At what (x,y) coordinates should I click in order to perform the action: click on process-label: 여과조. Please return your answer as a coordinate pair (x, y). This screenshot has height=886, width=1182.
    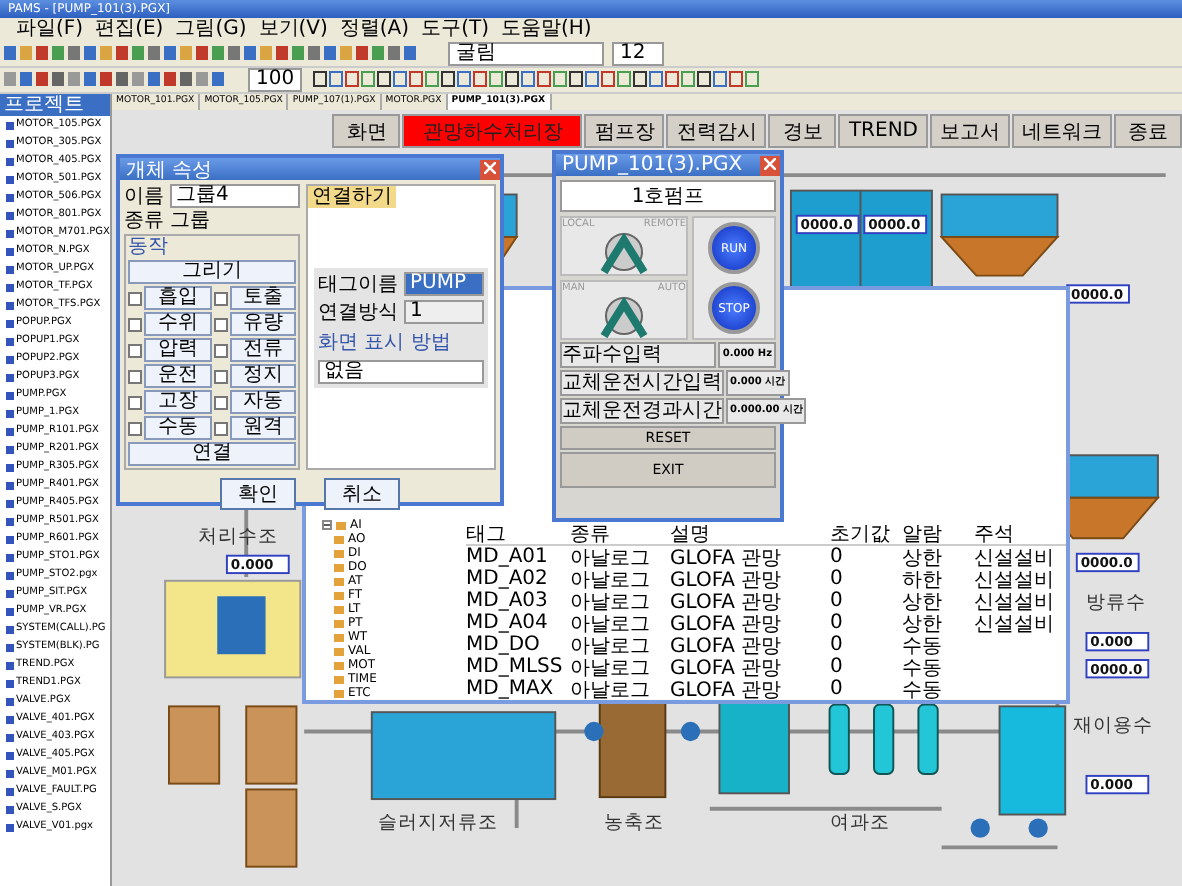
    Looking at the image, I should click on (859, 823).